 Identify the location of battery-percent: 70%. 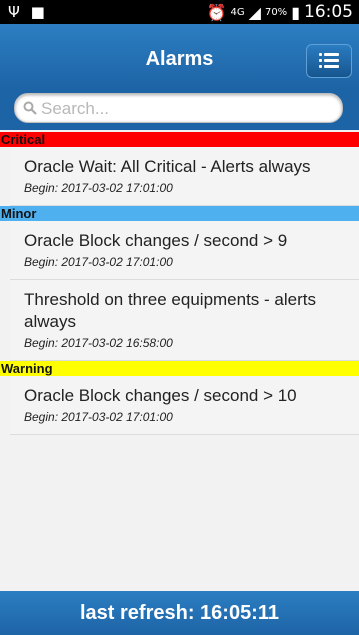
(276, 12).